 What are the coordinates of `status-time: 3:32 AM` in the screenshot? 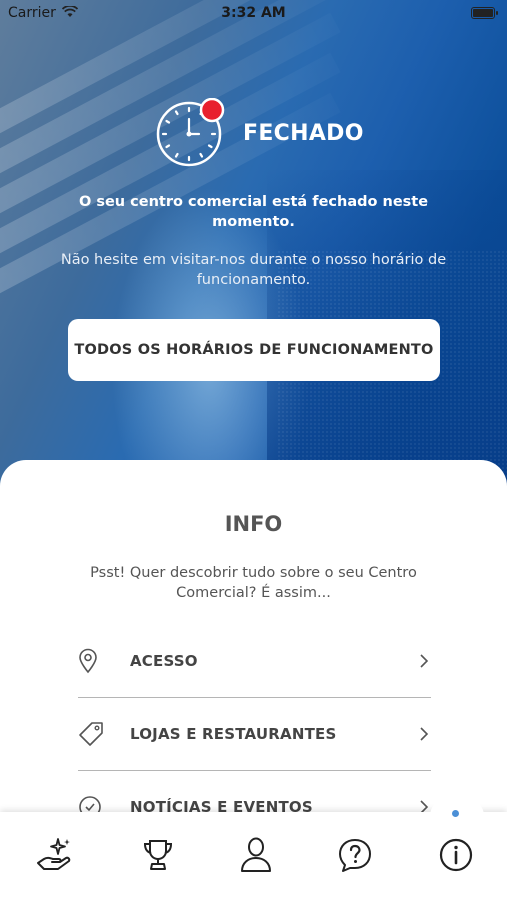 It's located at (253, 13).